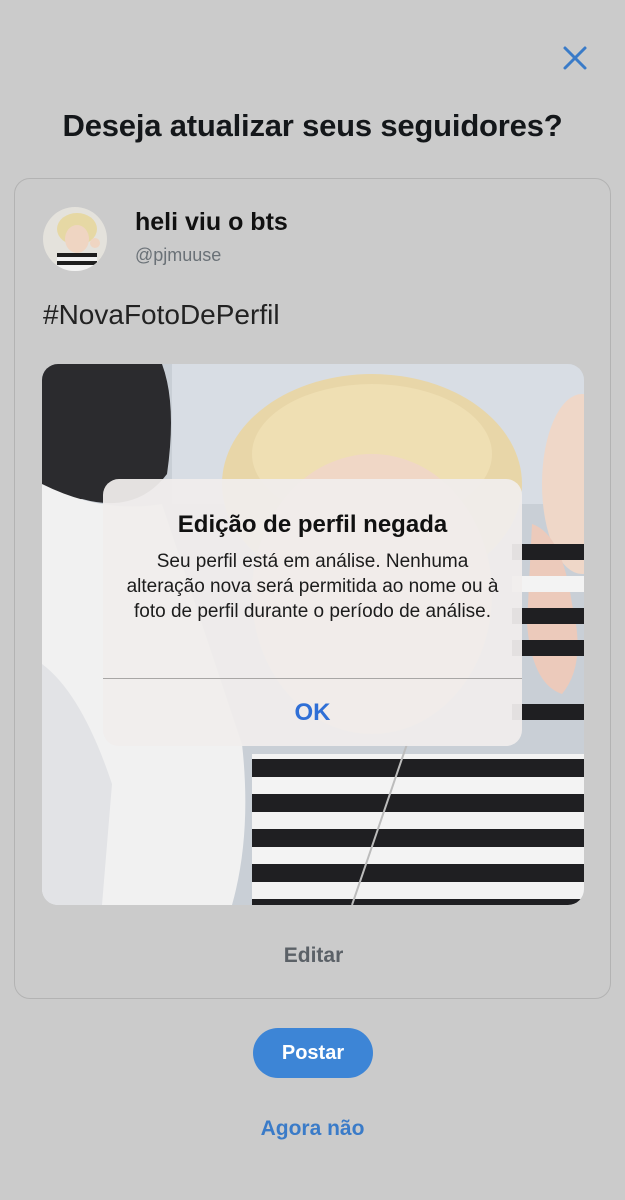  Describe the element at coordinates (211, 222) in the screenshot. I see `display-name: heli viu o bts` at that location.